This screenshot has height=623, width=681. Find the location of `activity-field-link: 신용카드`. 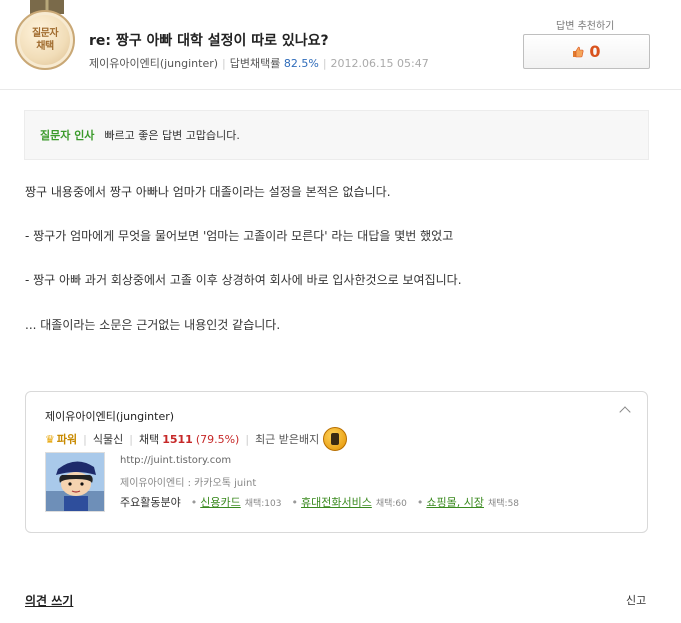

activity-field-link: 신용카드 is located at coordinates (220, 502).